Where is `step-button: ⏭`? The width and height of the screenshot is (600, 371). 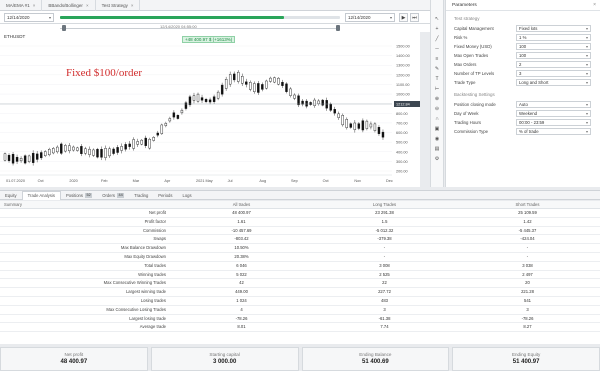 step-button: ⏭ is located at coordinates (414, 17).